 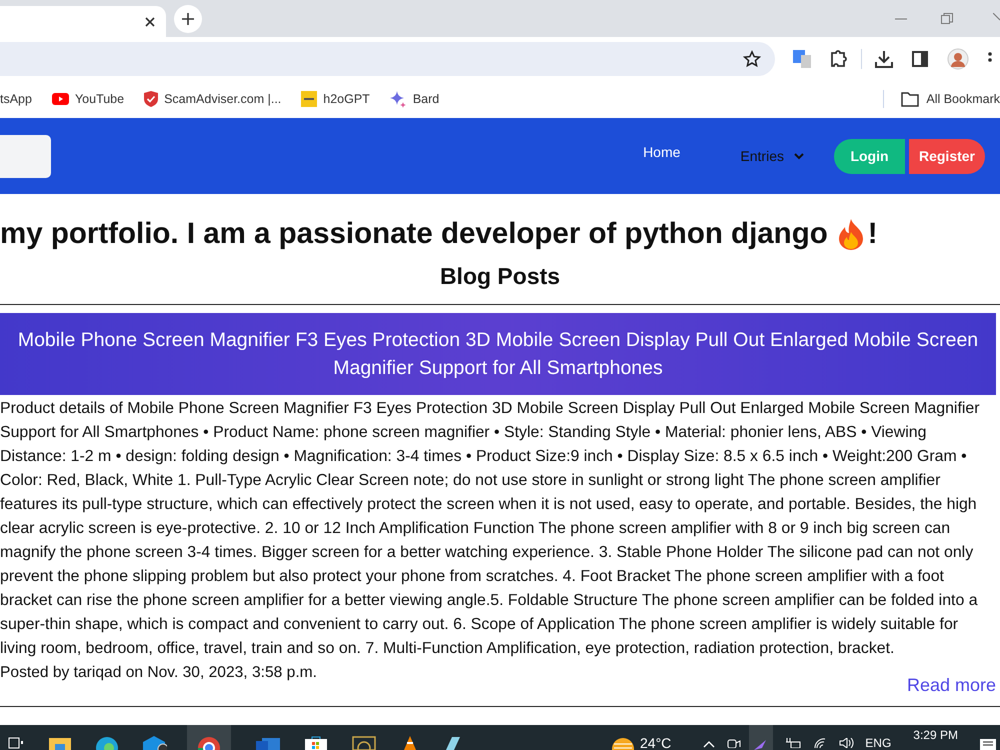 I want to click on chevron-up-icon, so click(x=709, y=744).